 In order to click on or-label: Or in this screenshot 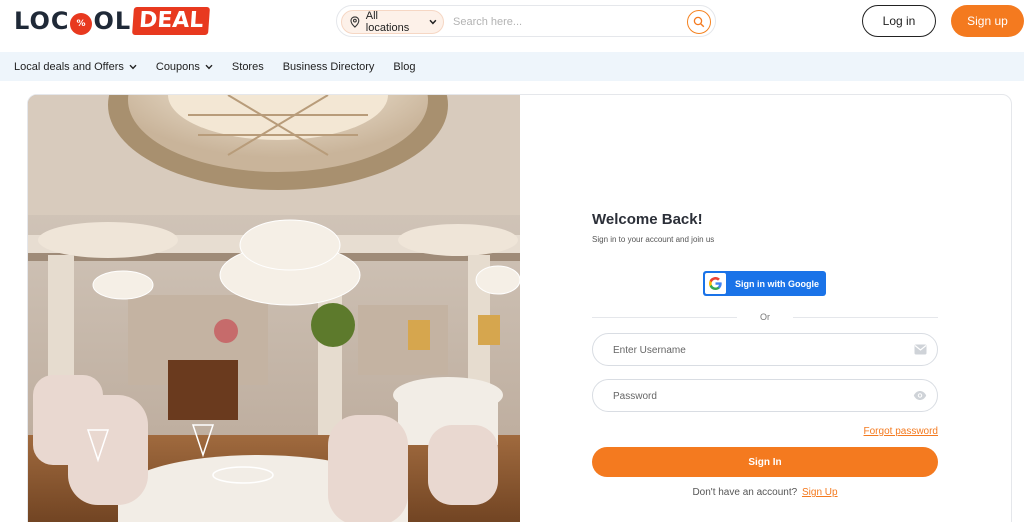, I will do `click(765, 317)`.